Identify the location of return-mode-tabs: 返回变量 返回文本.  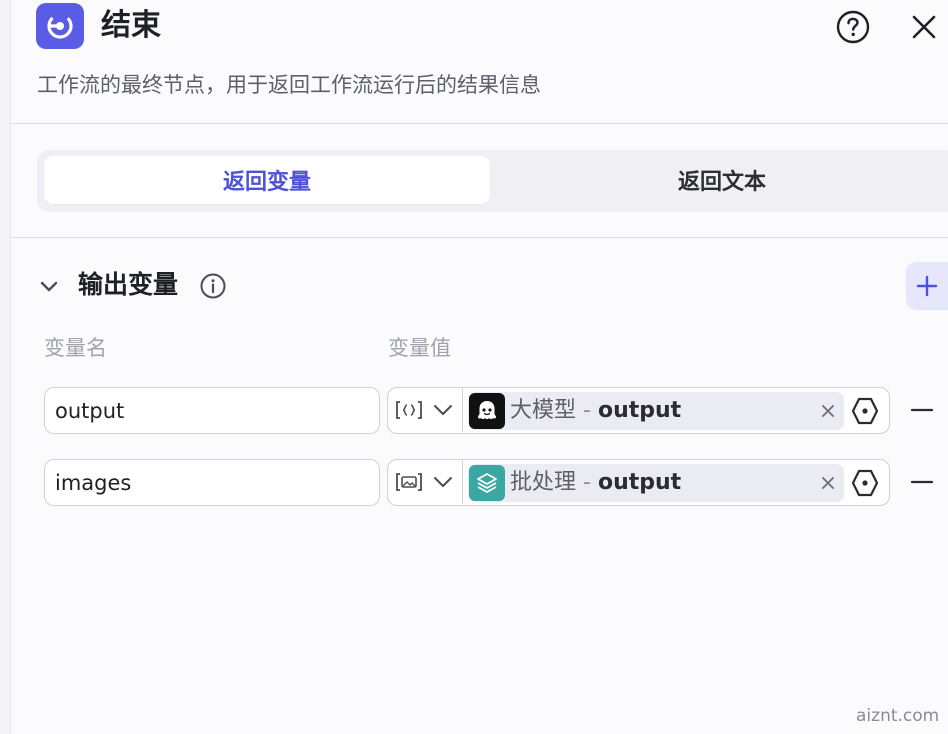
(492, 181).